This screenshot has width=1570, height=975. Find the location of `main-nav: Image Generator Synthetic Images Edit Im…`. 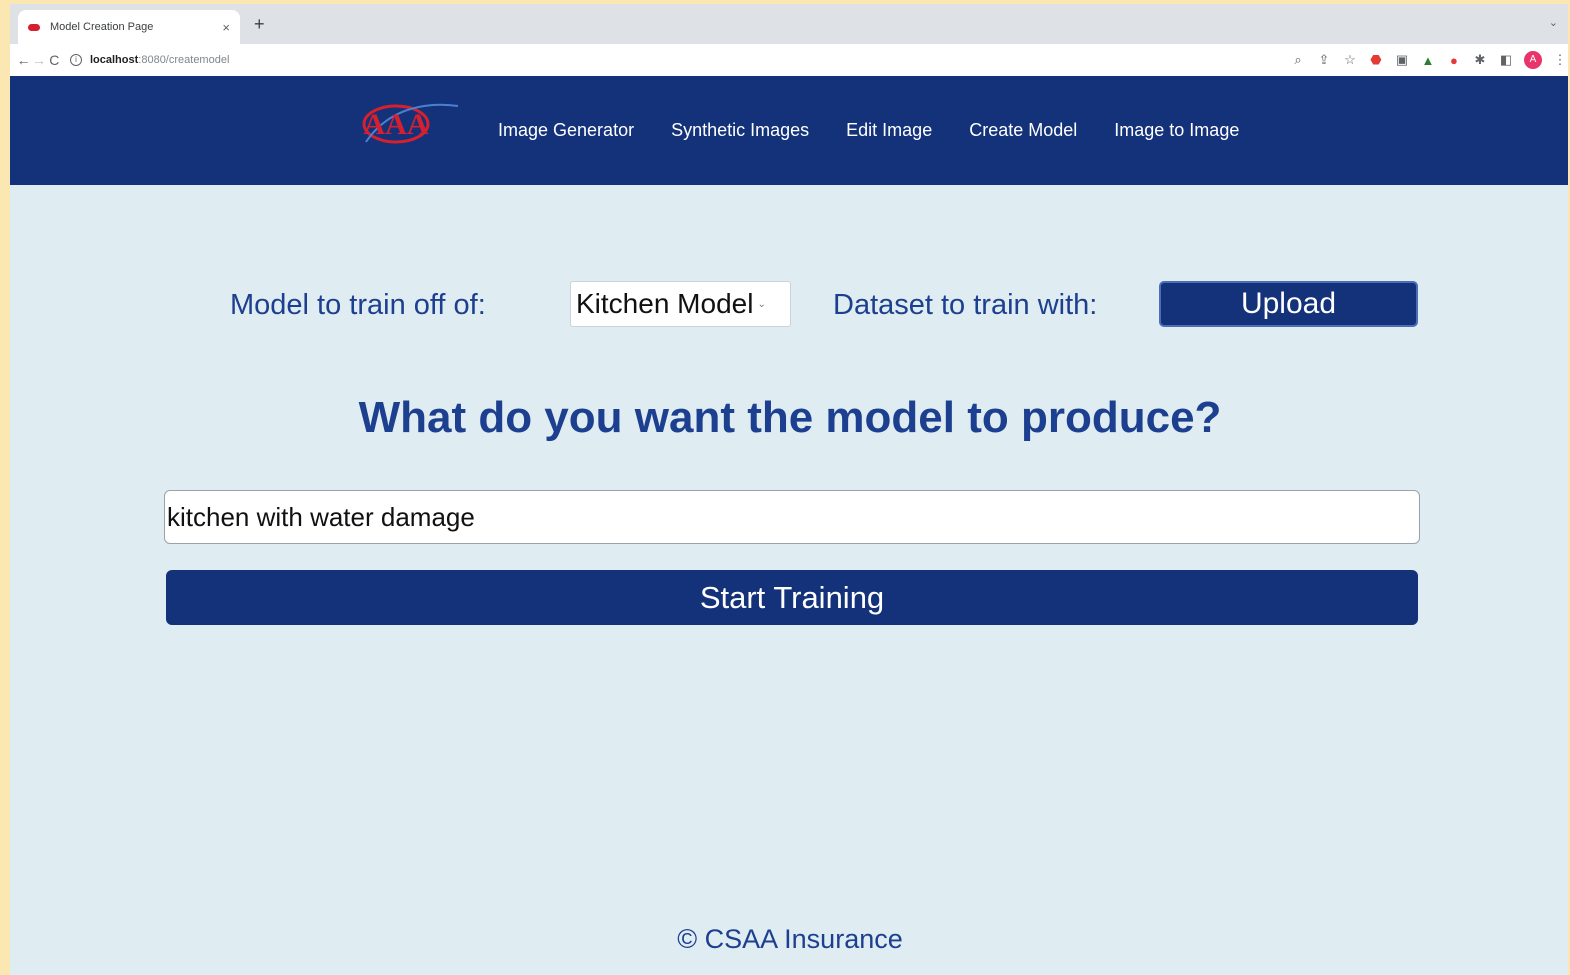

main-nav: Image Generator Synthetic Images Edit Im… is located at coordinates (887, 130).